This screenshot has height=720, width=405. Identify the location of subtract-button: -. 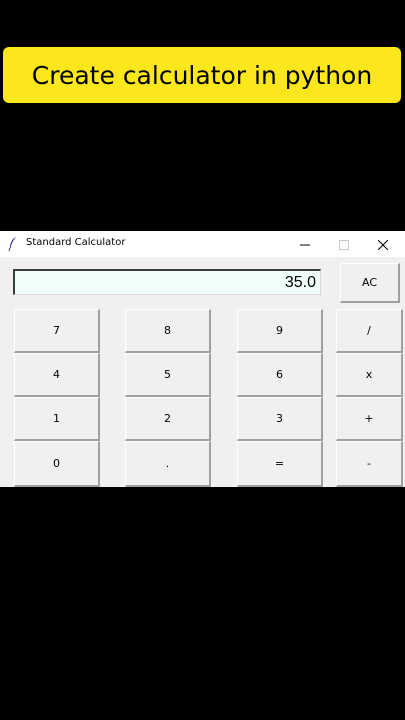
(369, 464).